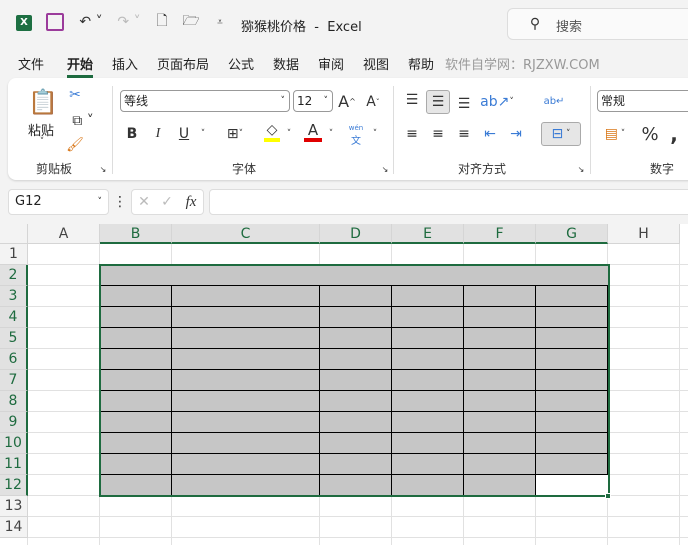 This screenshot has height=545, width=688. What do you see at coordinates (14, 422) in the screenshot?
I see `row-header-9: 9` at bounding box center [14, 422].